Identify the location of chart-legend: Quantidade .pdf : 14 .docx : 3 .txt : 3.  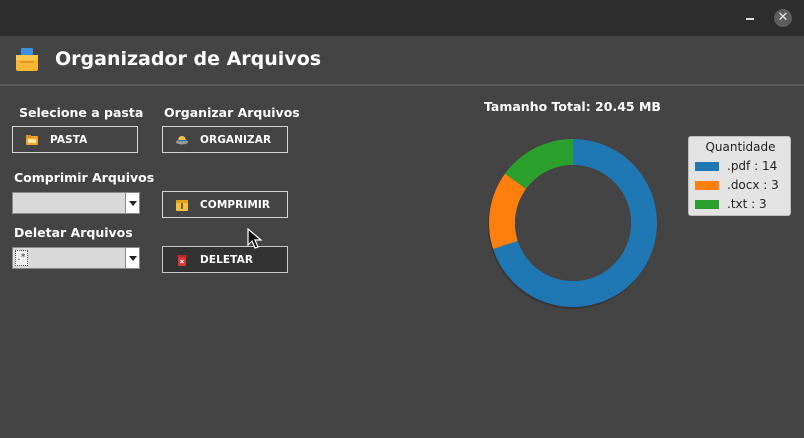
(739, 176).